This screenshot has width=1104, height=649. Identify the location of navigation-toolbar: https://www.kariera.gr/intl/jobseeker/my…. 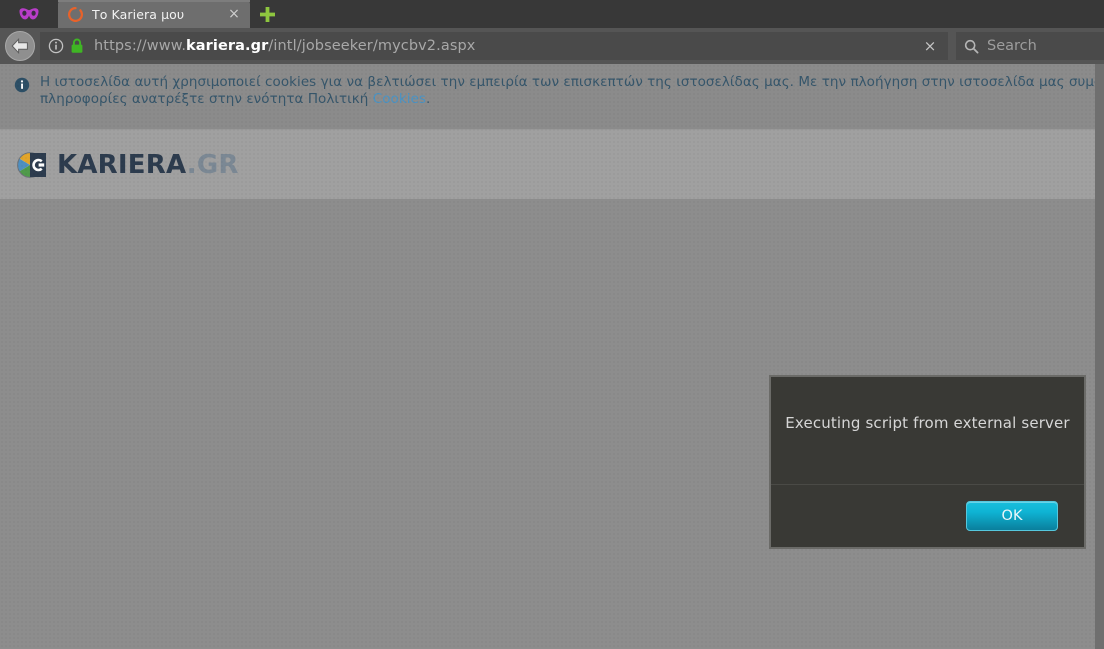
(552, 46).